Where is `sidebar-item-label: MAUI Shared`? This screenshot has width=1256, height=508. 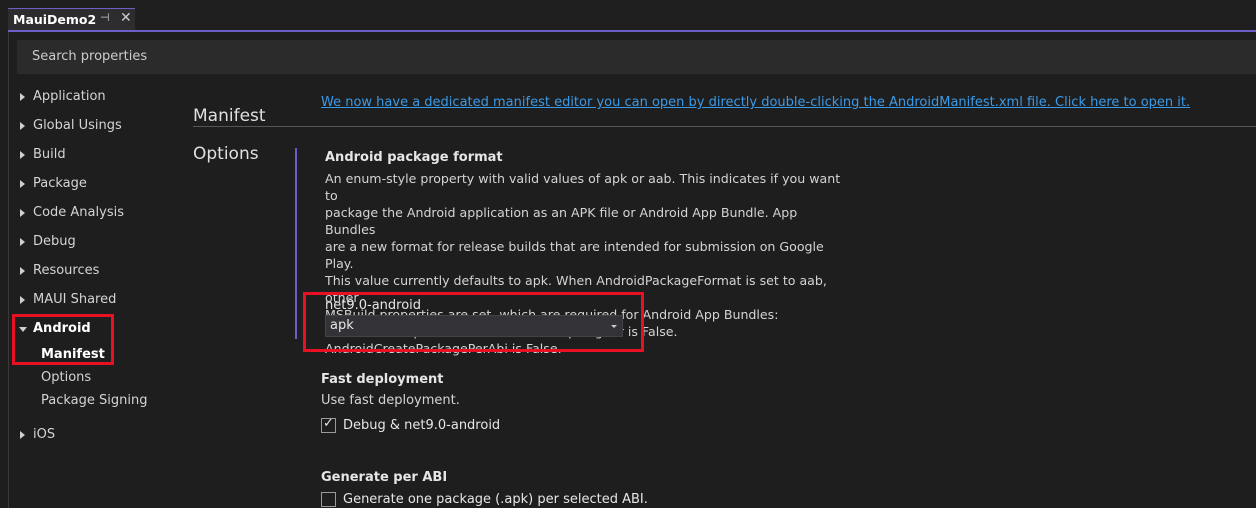
sidebar-item-label: MAUI Shared is located at coordinates (75, 299).